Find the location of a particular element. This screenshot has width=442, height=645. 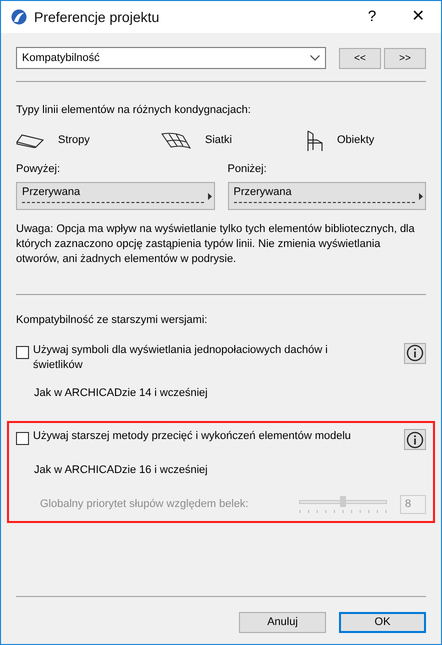

category-label: Obiekty is located at coordinates (355, 140).